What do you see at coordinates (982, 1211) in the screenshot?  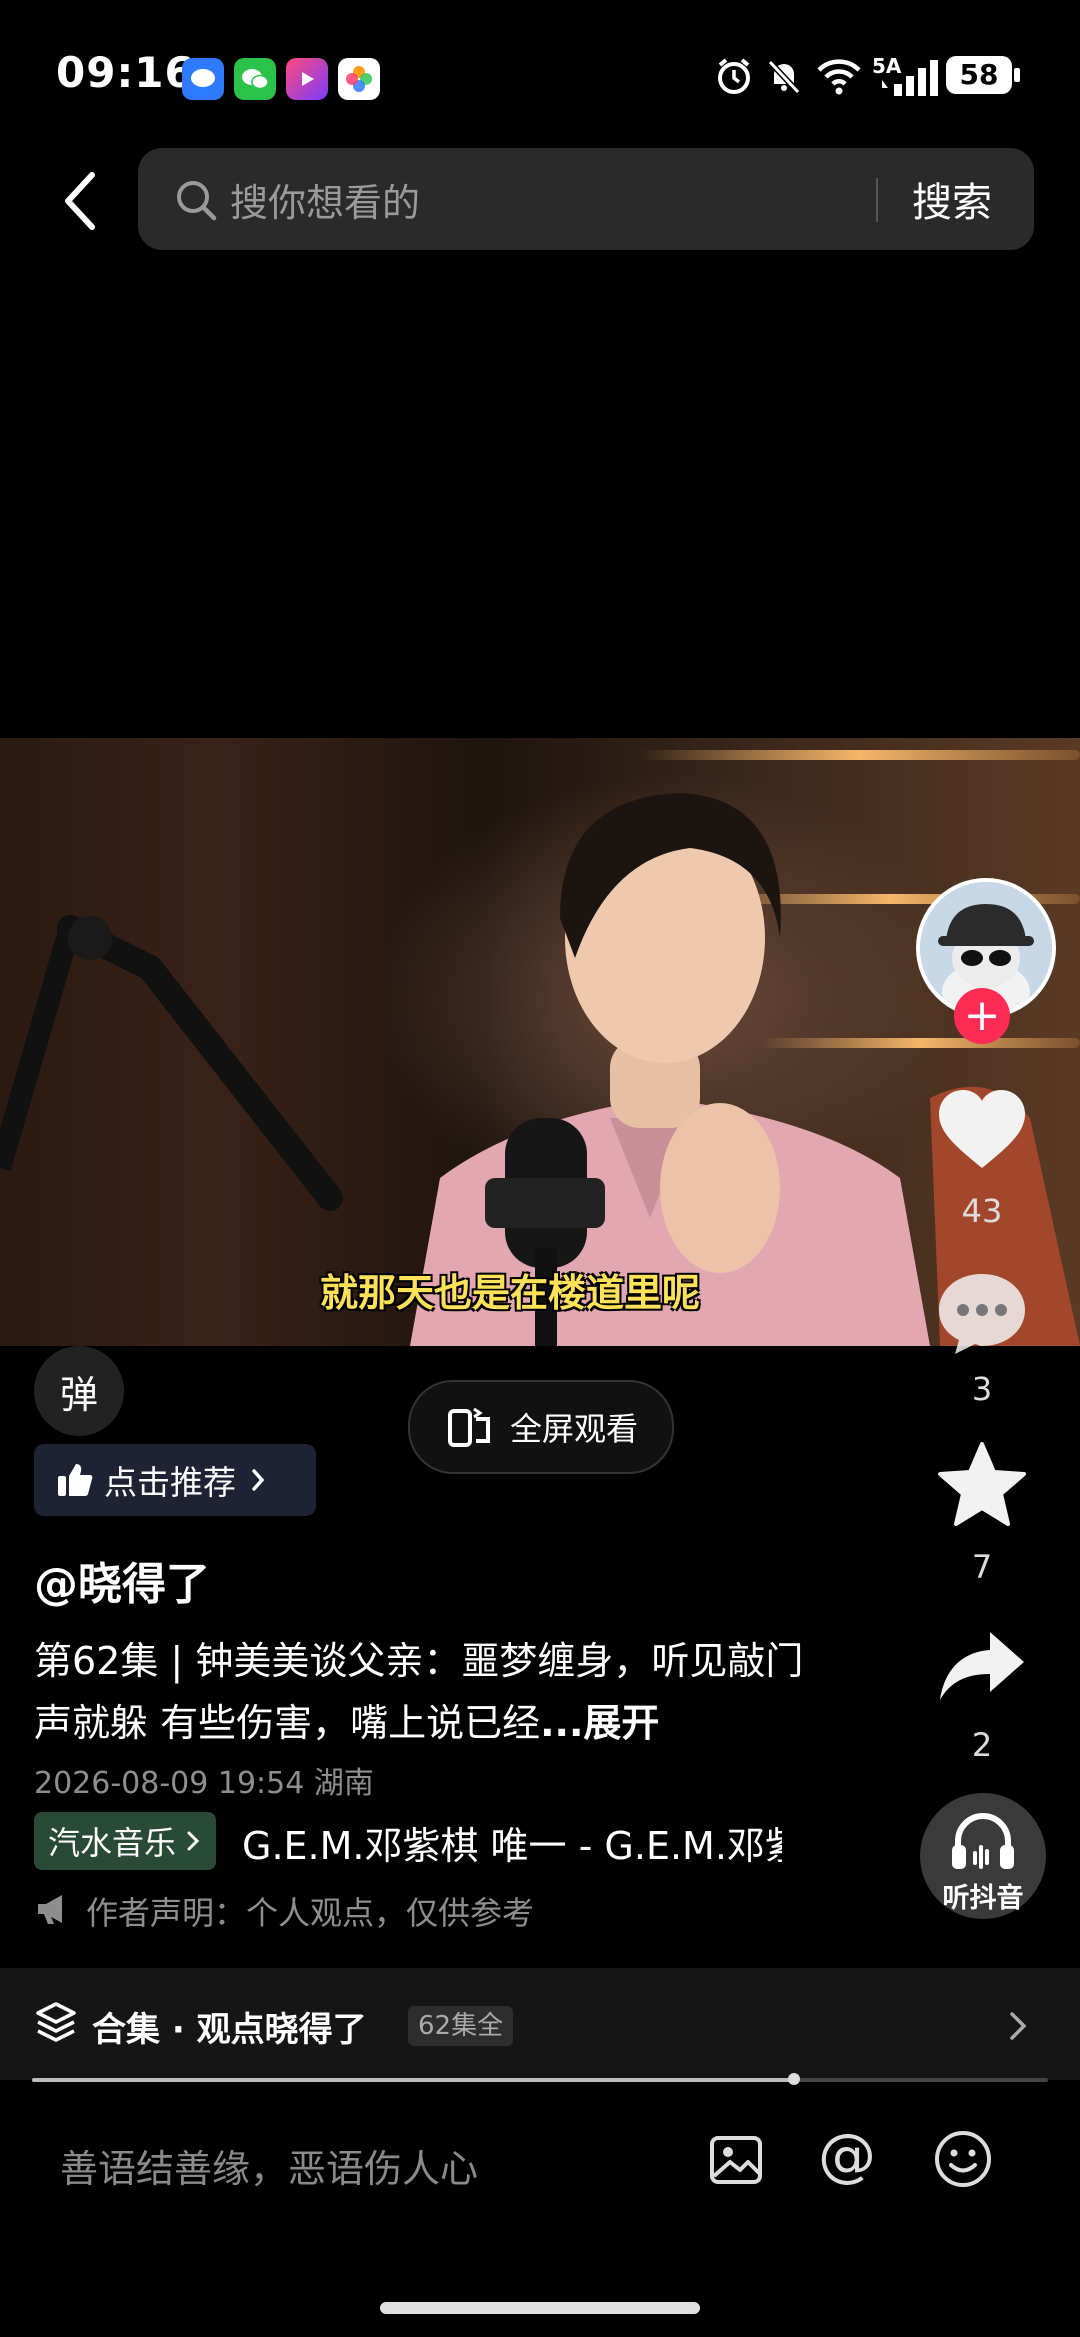 I see `like-count: 43` at bounding box center [982, 1211].